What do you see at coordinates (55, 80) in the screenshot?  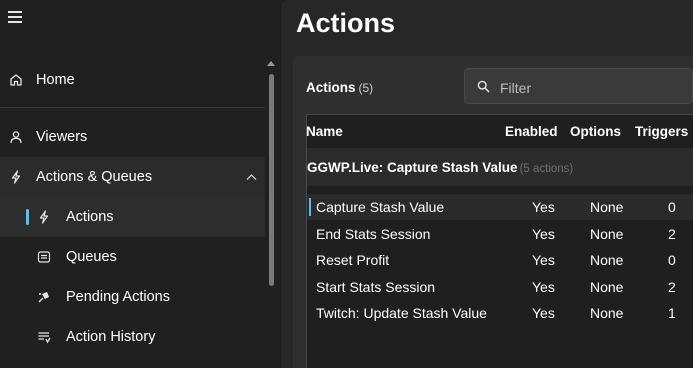 I see `sidebar-item-label: Home` at bounding box center [55, 80].